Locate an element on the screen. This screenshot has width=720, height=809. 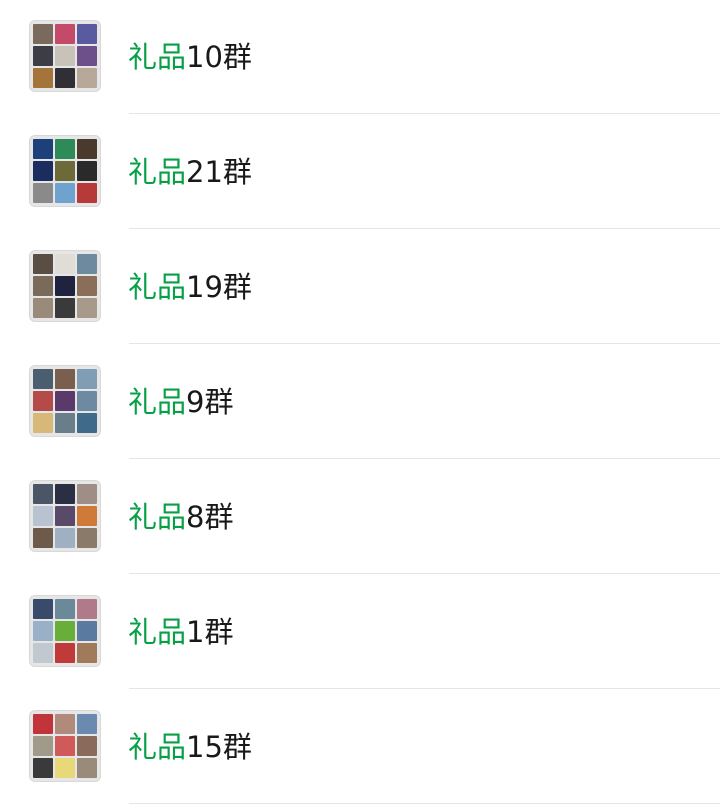
group-name-rest: 9群 is located at coordinates (210, 402).